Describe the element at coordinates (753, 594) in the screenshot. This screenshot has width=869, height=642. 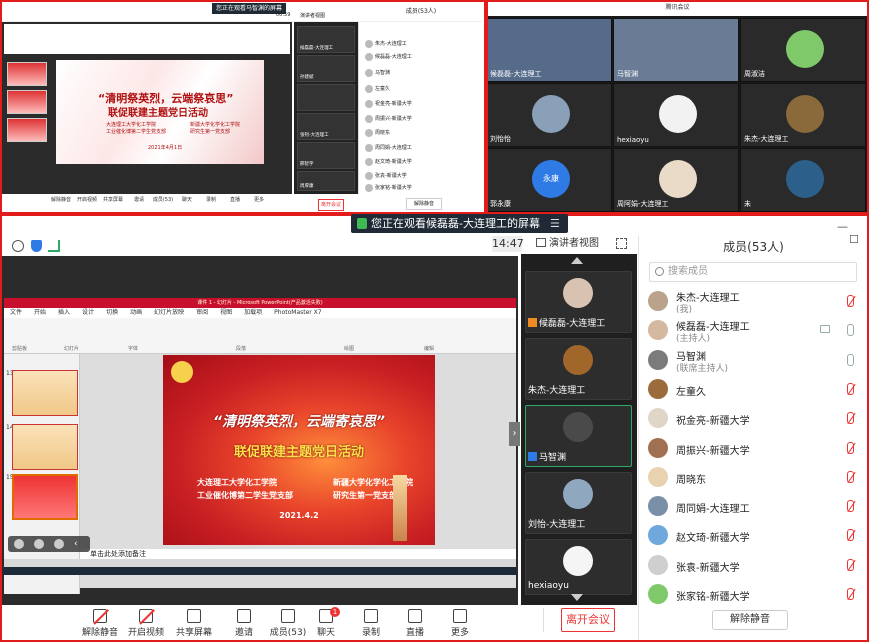
I see `member-row: 张家铭-新疆大学` at that location.